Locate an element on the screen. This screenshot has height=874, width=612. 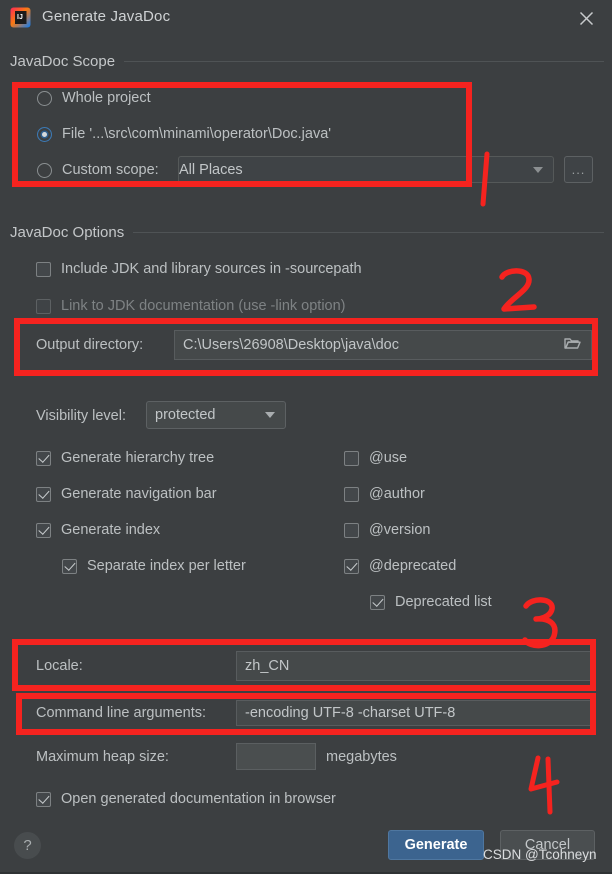
checkbox-label: @version is located at coordinates (400, 530).